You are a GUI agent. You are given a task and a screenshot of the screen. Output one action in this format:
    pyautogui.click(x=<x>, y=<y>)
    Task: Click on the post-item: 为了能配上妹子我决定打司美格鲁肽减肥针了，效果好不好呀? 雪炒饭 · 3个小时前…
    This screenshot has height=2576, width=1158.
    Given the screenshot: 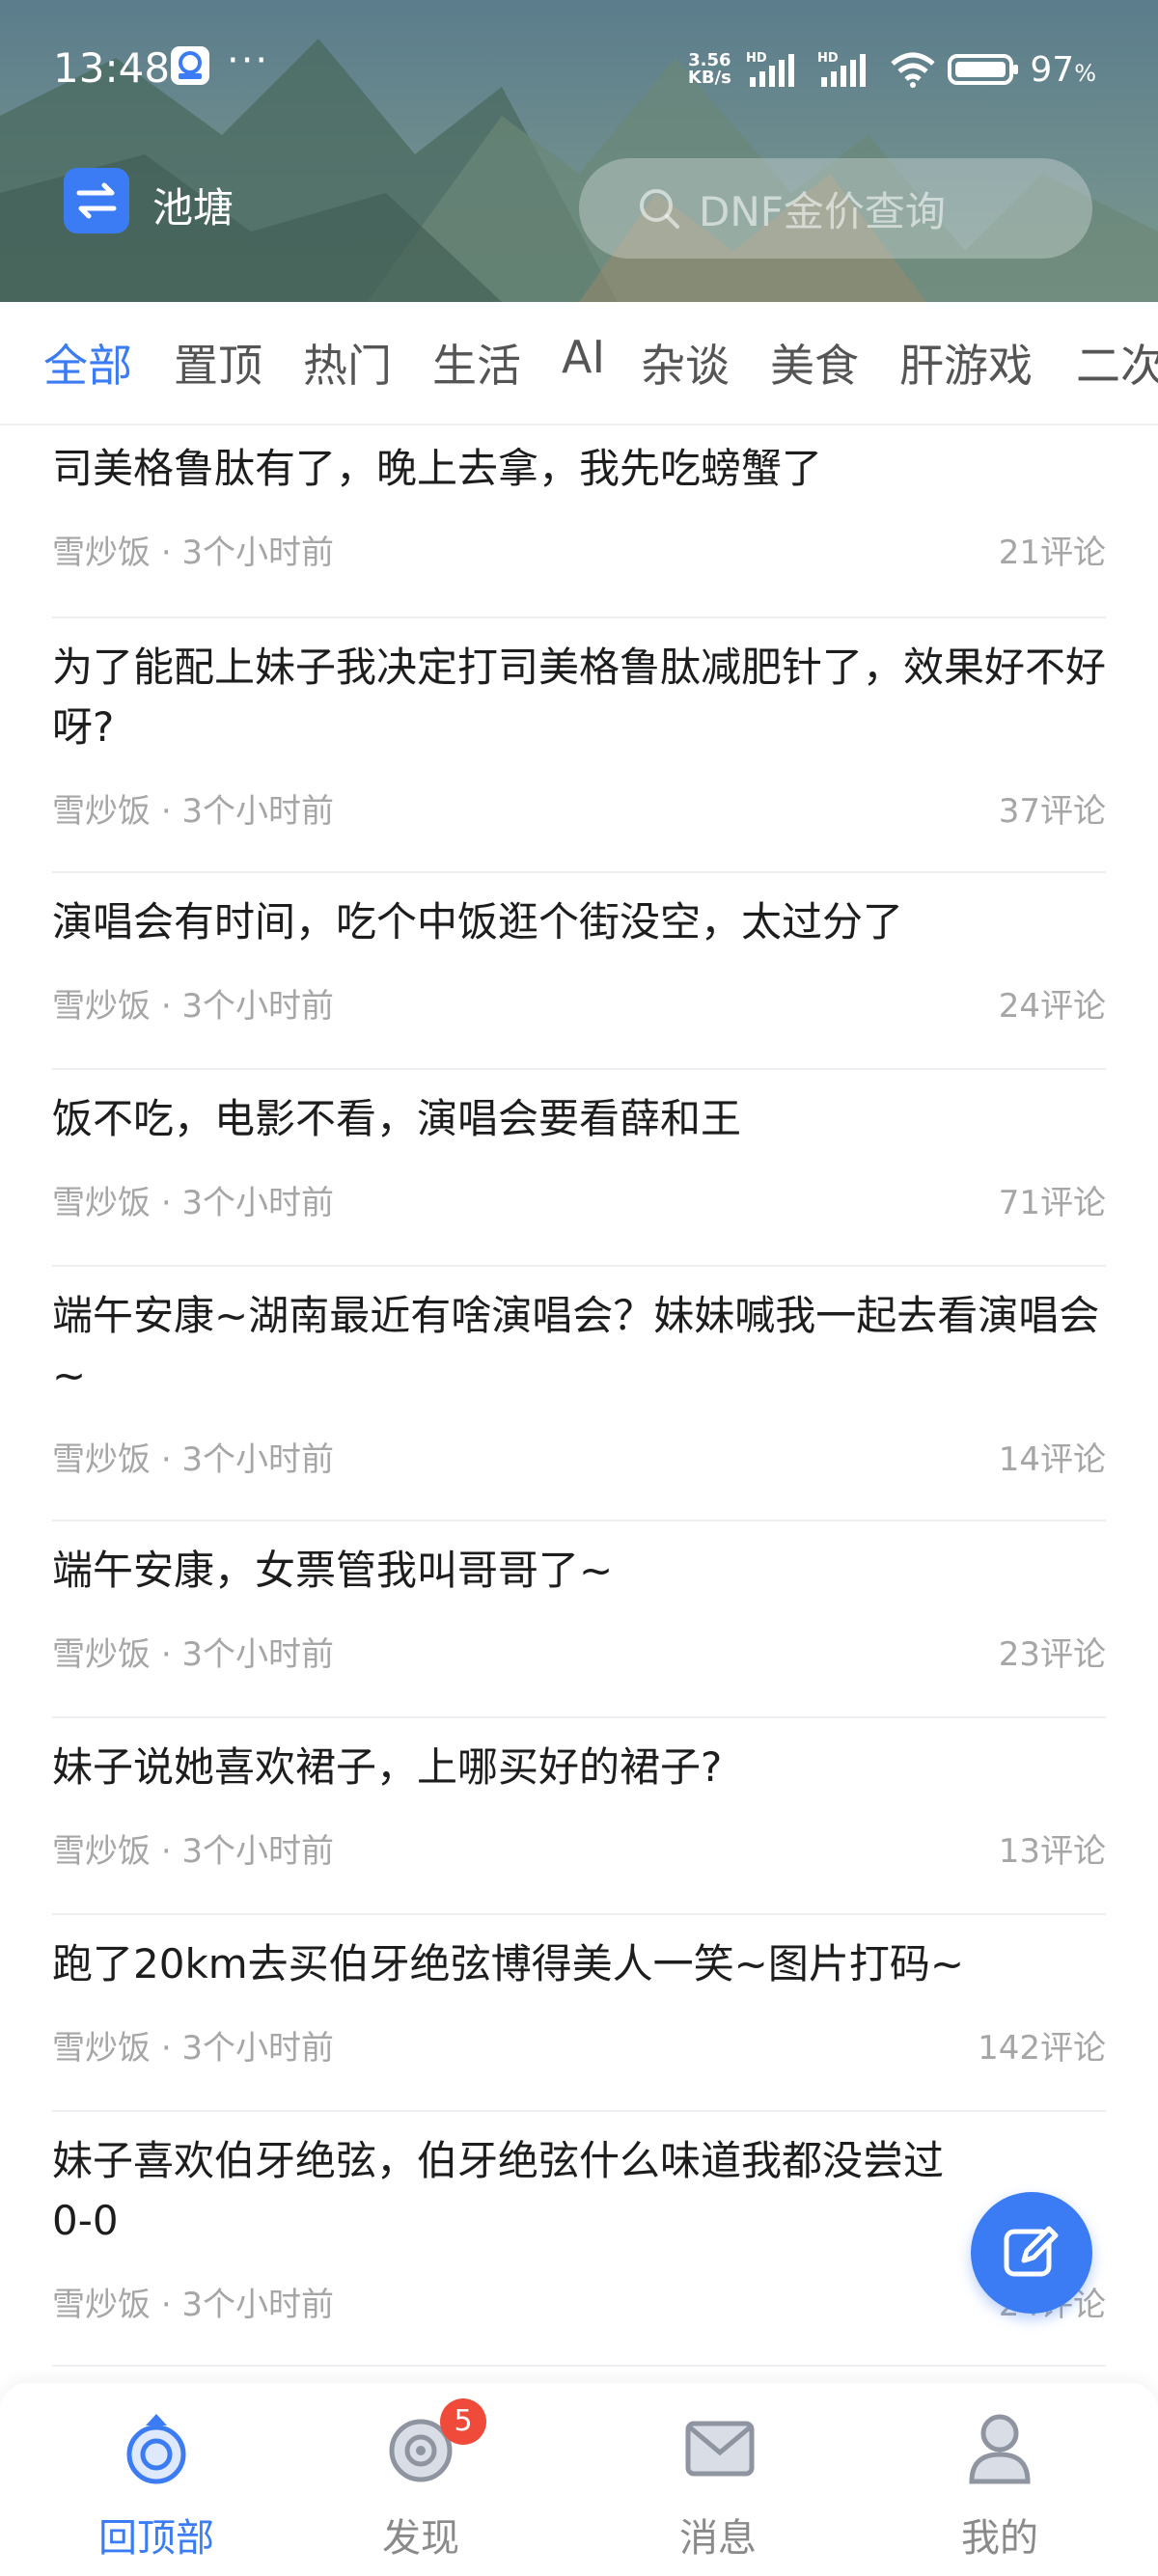 What is the action you would take?
    pyautogui.click(x=579, y=745)
    